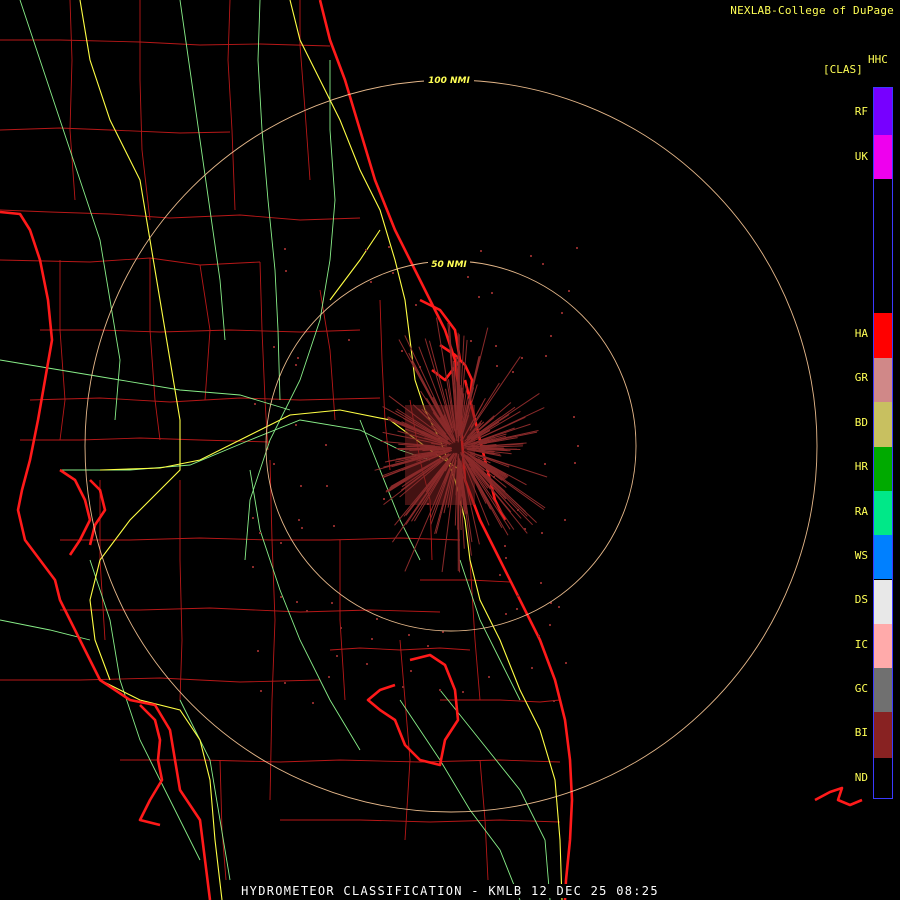  Describe the element at coordinates (861, 111) in the screenshot. I see `legend-label-rf: RF` at that location.